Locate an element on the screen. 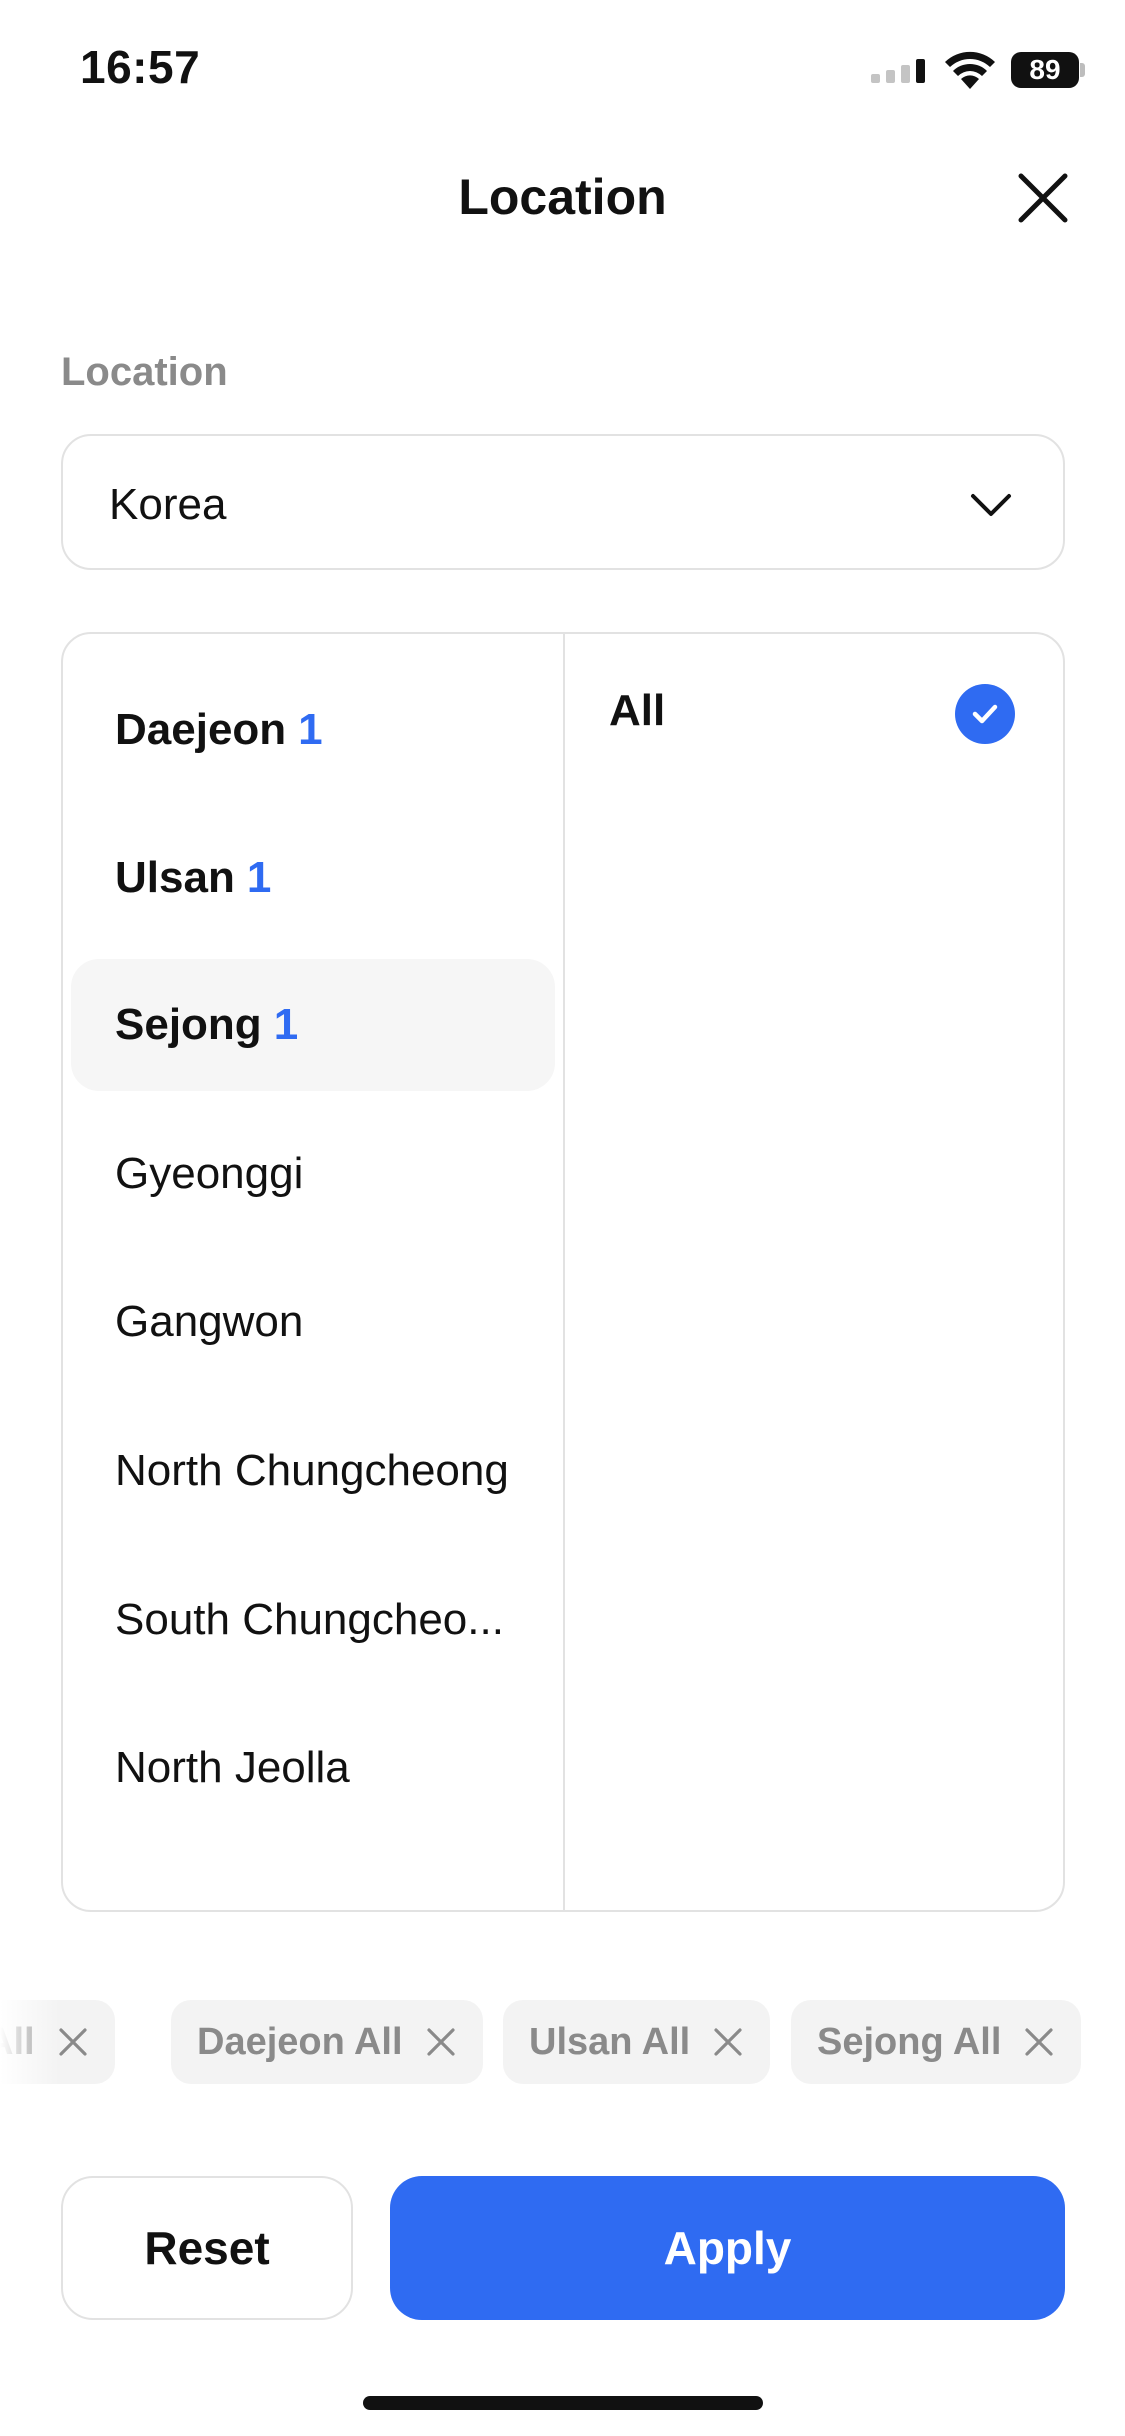 The image size is (1125, 2436). sub-region-item-all: All is located at coordinates (814, 714).